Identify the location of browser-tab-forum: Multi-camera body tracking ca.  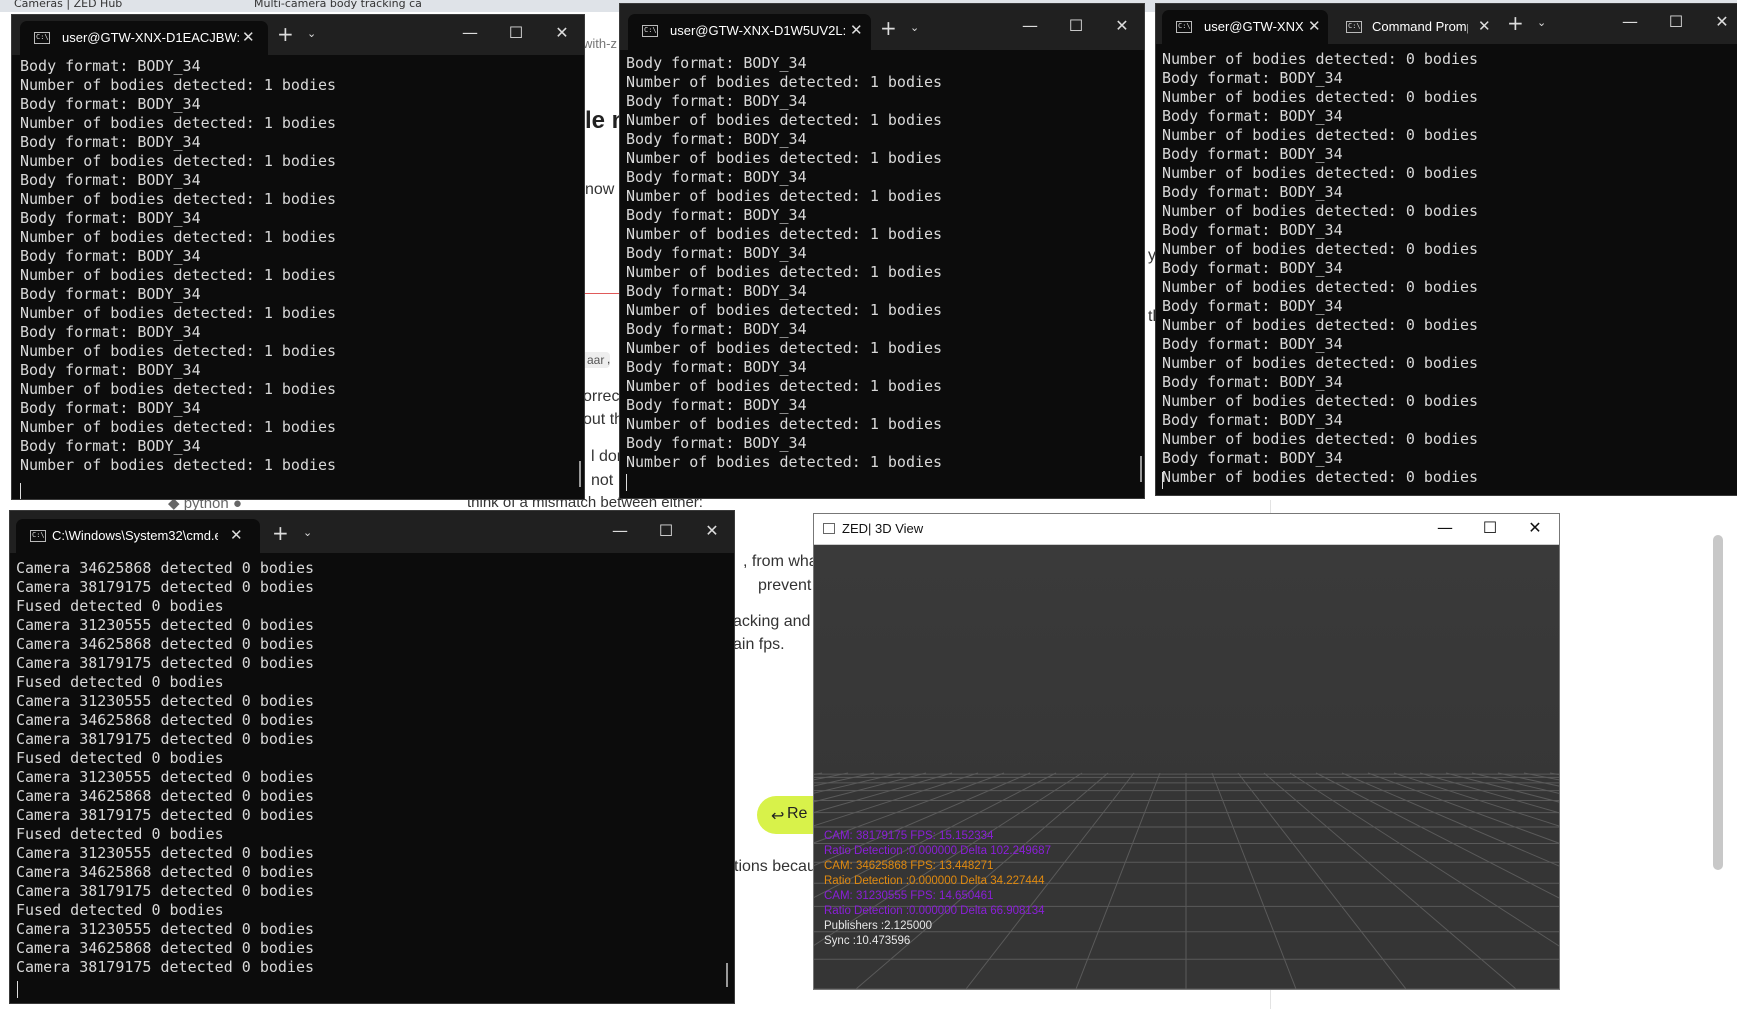
(339, 6).